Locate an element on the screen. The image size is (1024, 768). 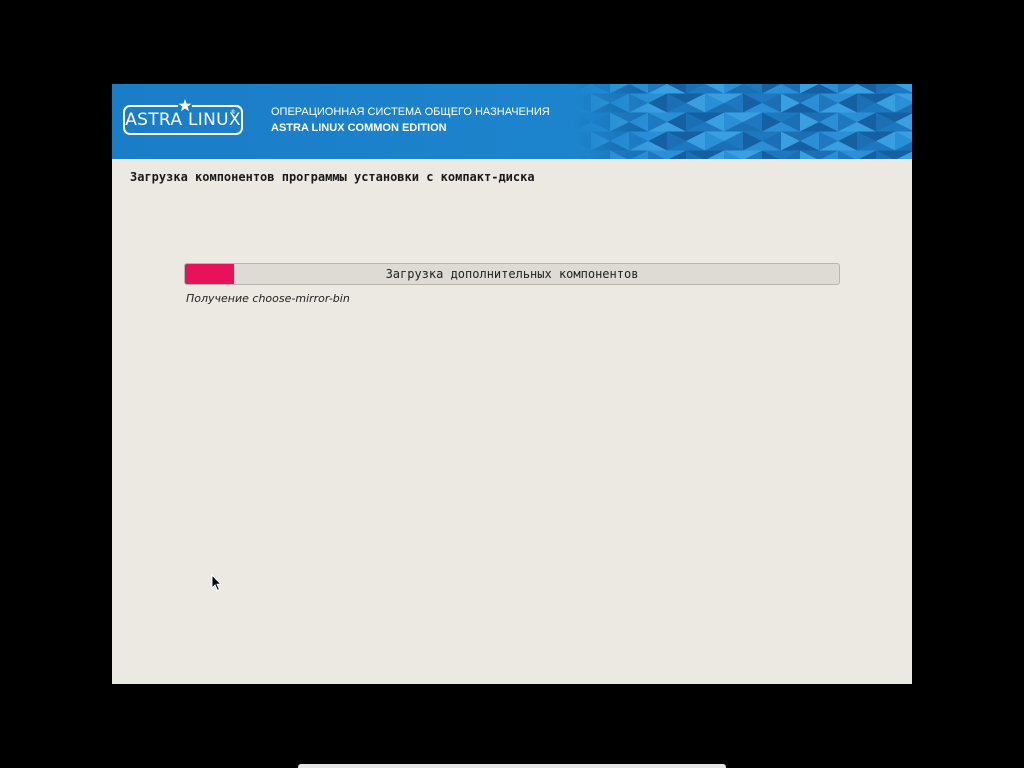
progress-bar: Загрузка дополнительных компонентов is located at coordinates (512, 274).